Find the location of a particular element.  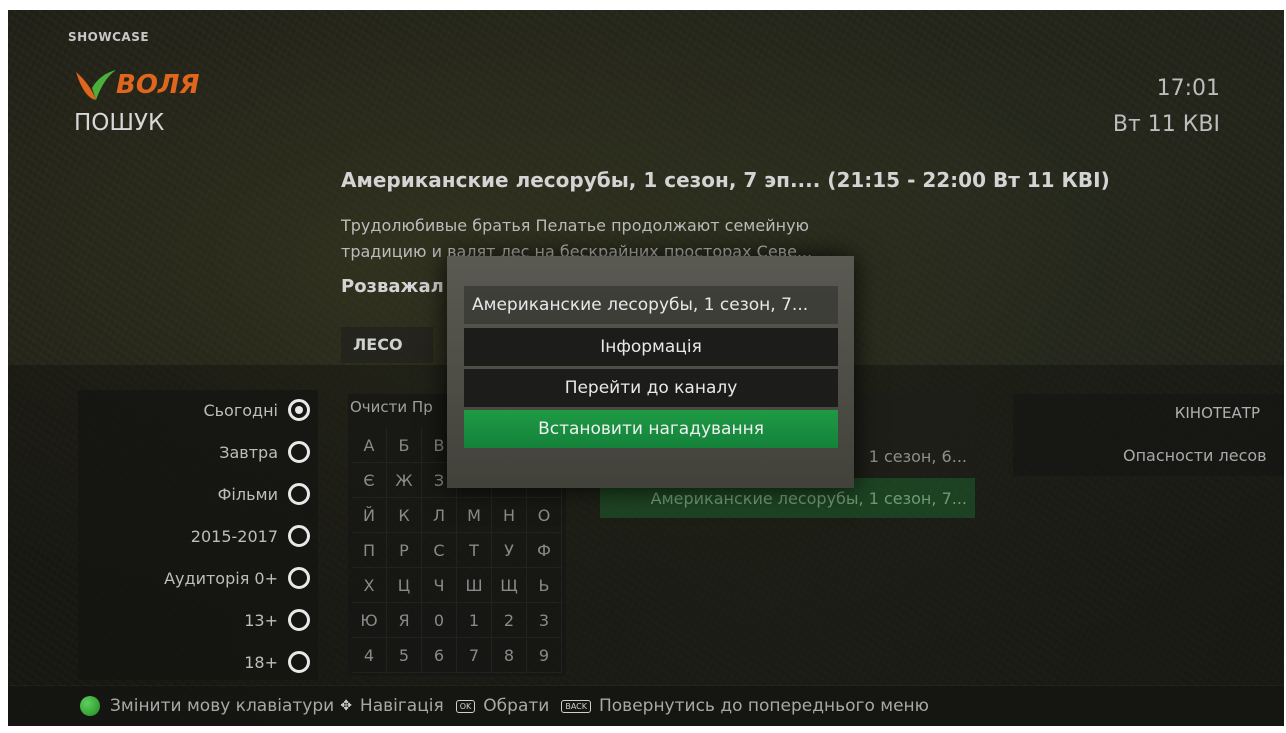

filter-audience-13: 13+ is located at coordinates (277, 620).